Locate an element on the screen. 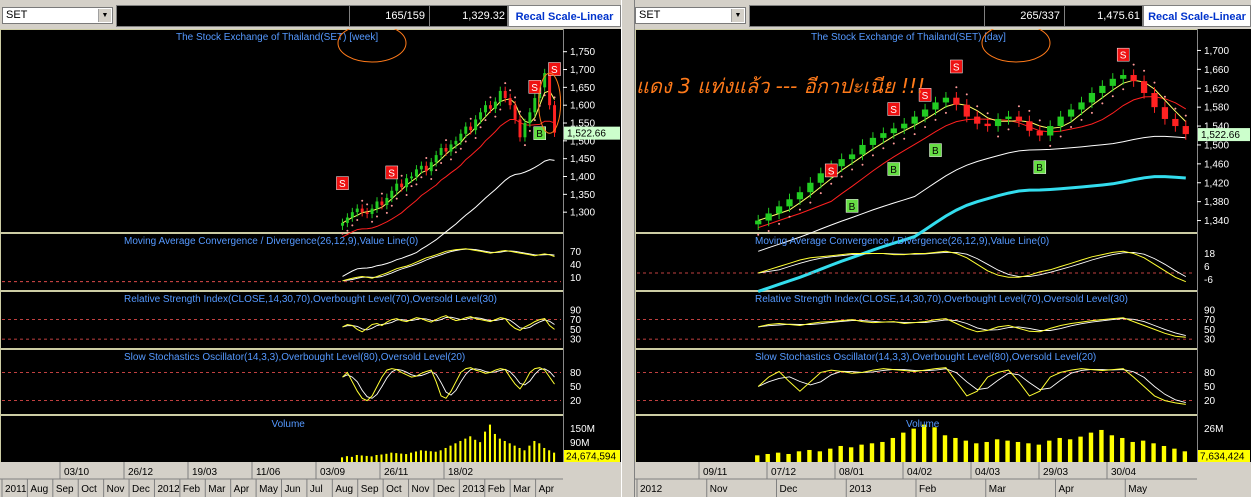 Image resolution: width=1251 pixels, height=497 pixels. right-price-tick-label: 1,340 is located at coordinates (1216, 221).